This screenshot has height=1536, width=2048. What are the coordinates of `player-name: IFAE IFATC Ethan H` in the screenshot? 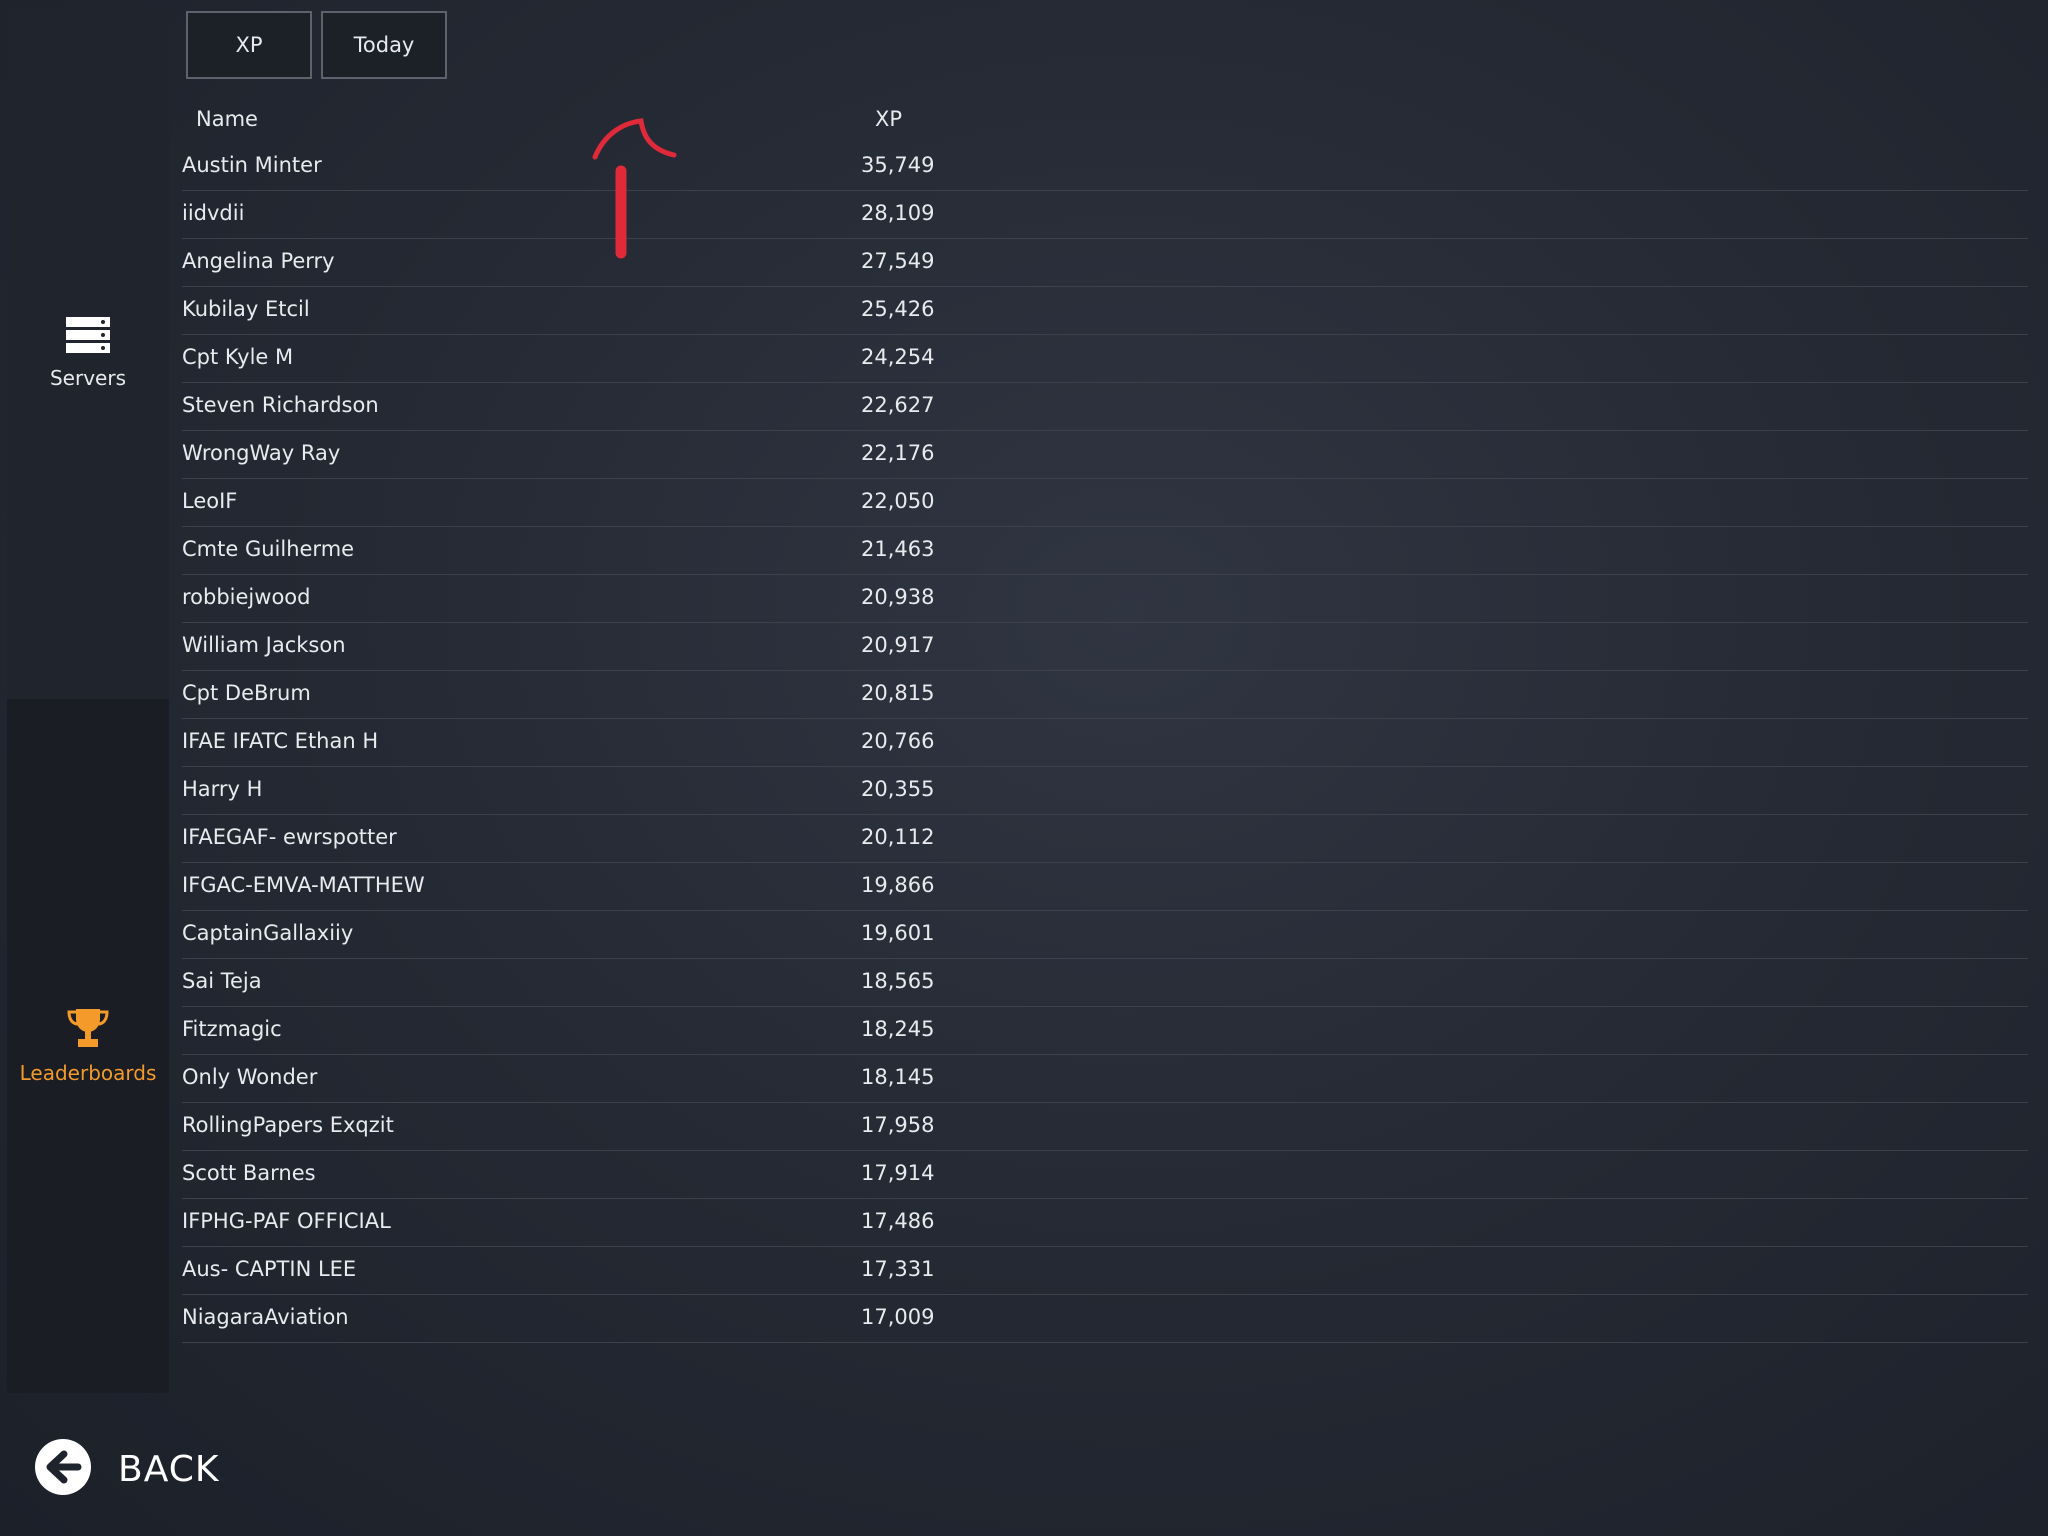 It's located at (280, 741).